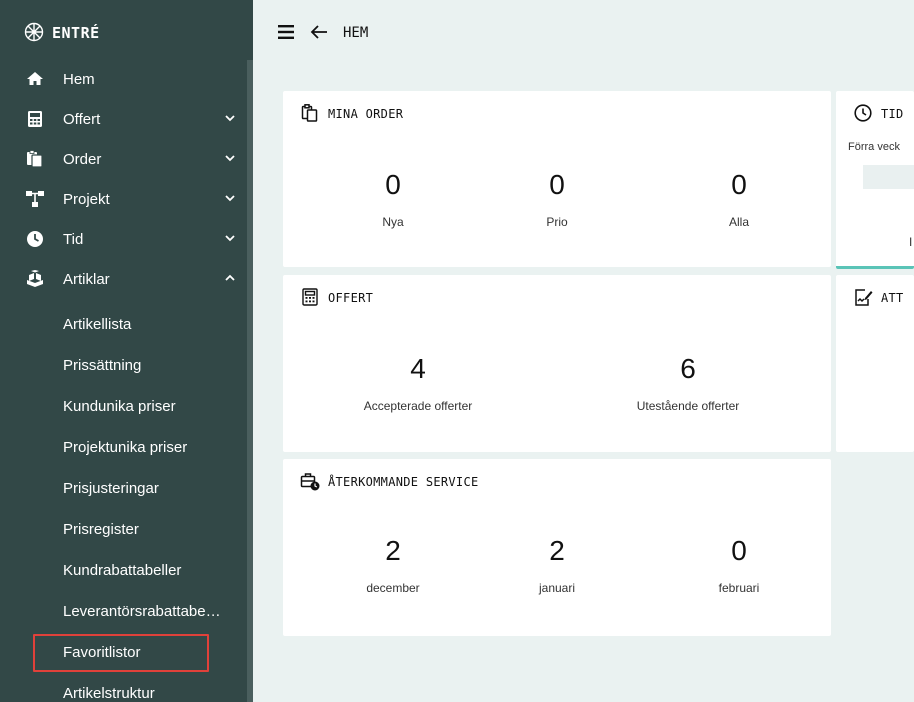  I want to click on subnav-item-prisjusteringar: Prisjusteringar, so click(123, 489).